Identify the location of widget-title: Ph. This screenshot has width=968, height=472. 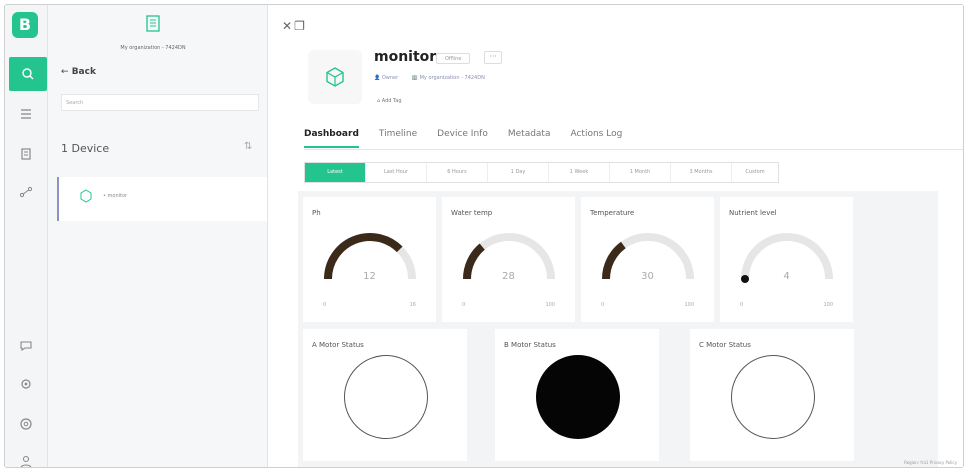
(316, 213).